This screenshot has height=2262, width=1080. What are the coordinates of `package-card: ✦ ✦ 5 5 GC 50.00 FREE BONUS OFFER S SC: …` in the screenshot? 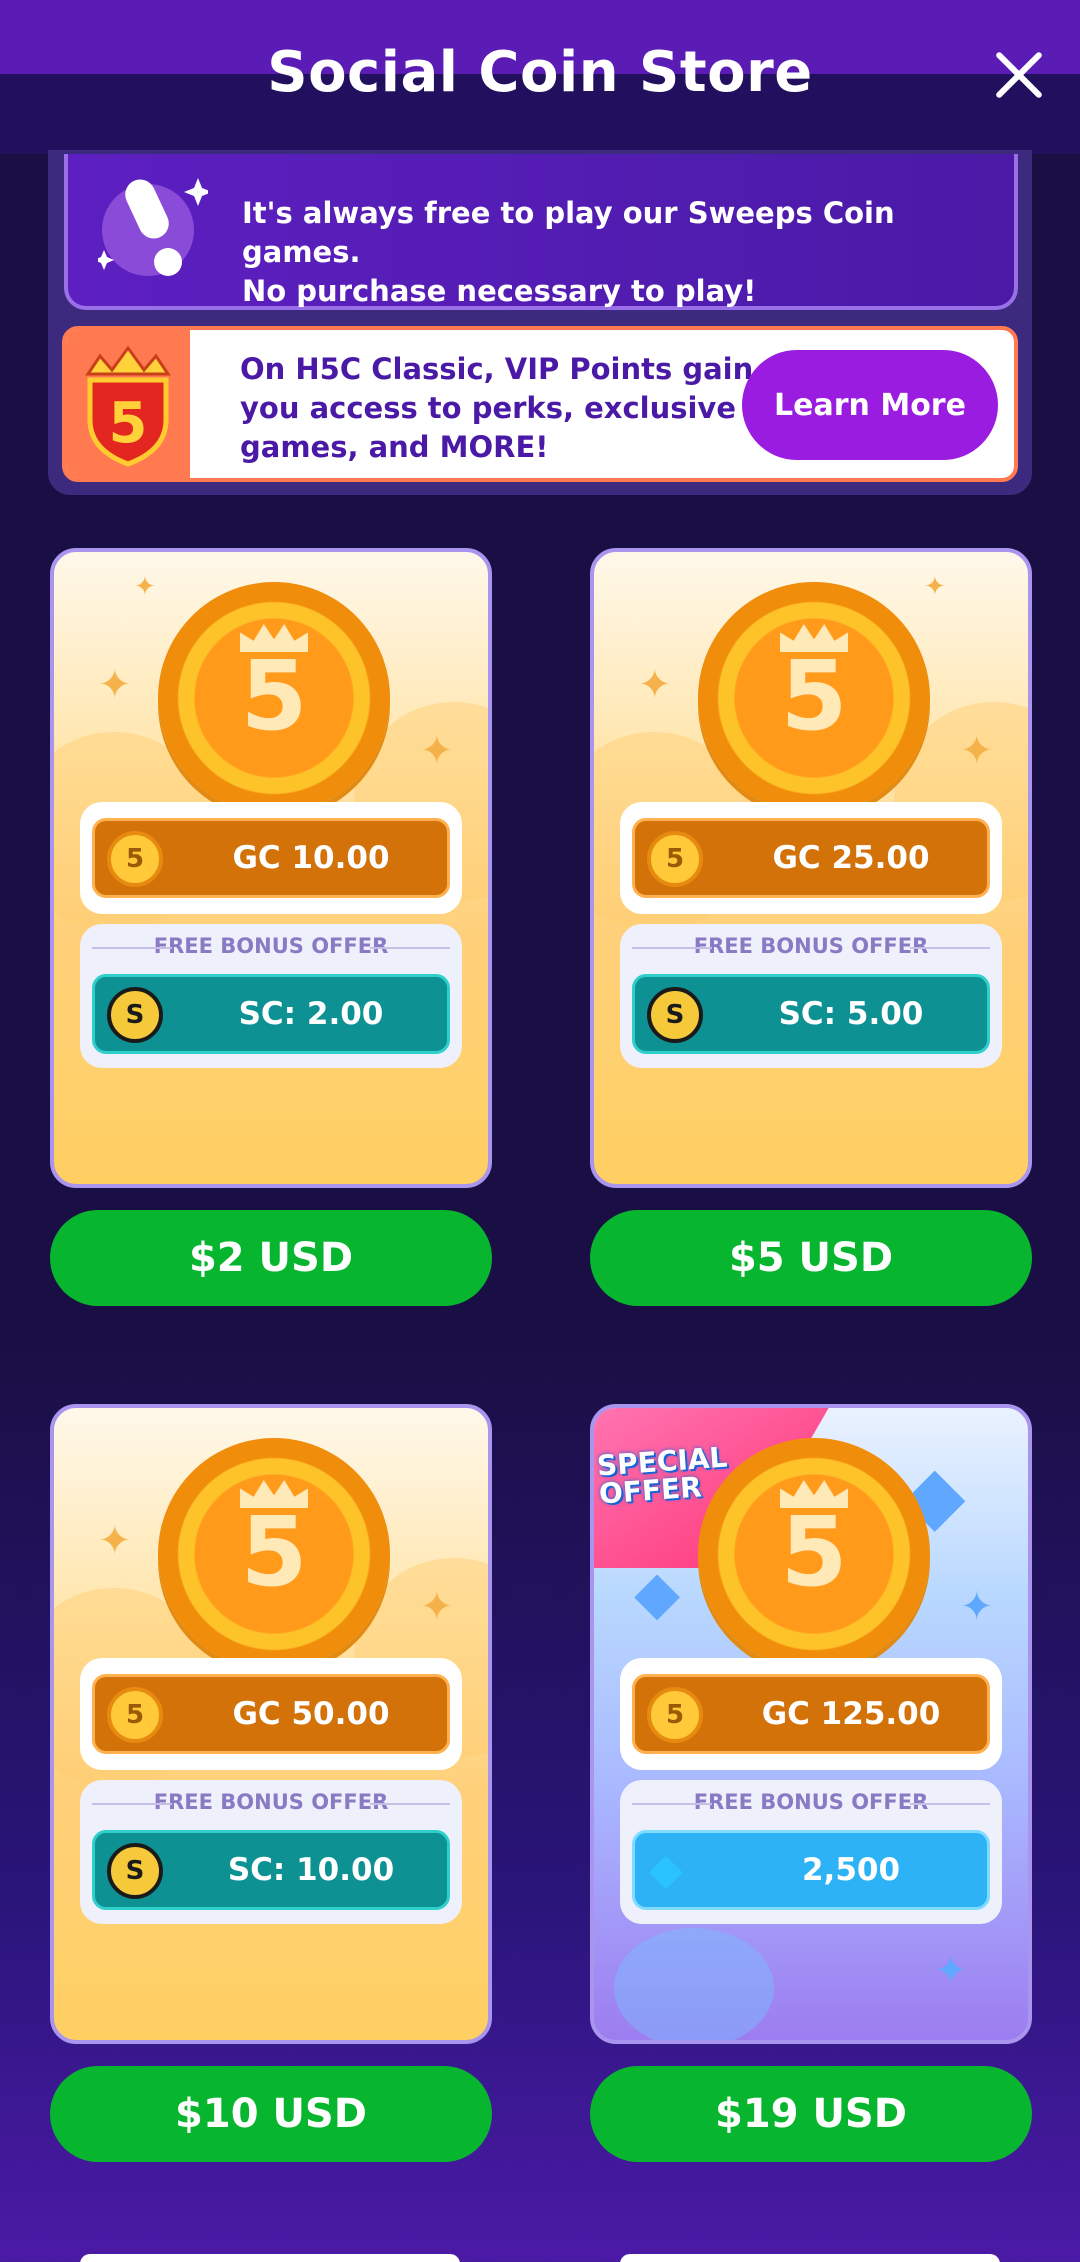 It's located at (271, 1724).